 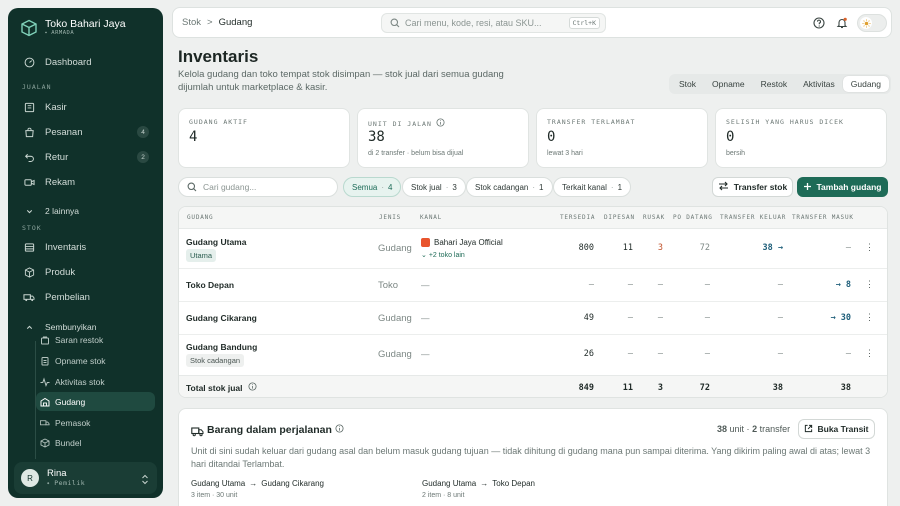 I want to click on truck-icon, so click(x=45, y=423).